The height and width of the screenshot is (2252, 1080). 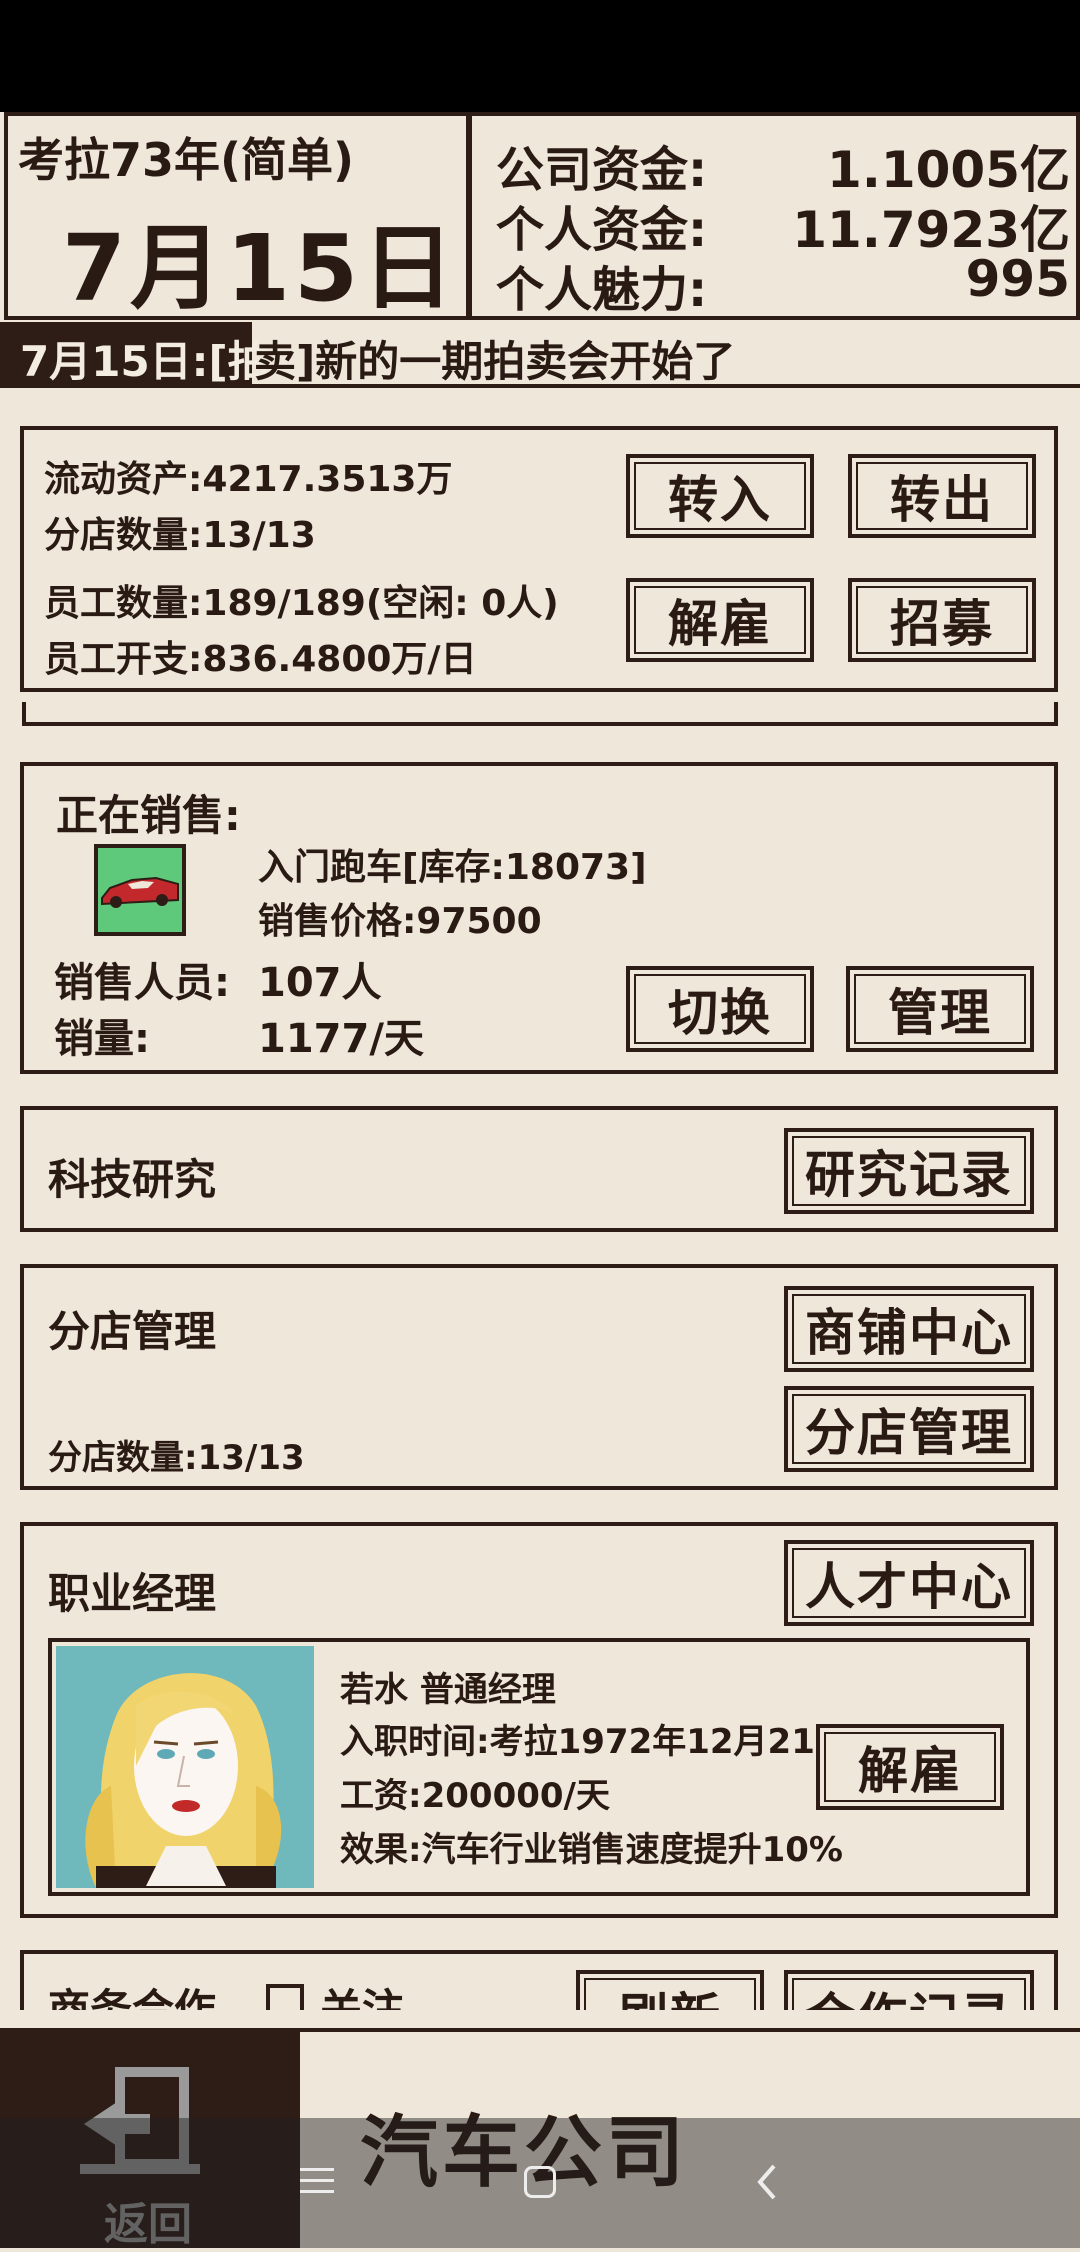 What do you see at coordinates (909, 1990) in the screenshot?
I see `cooperation-records-button: 合作记录` at bounding box center [909, 1990].